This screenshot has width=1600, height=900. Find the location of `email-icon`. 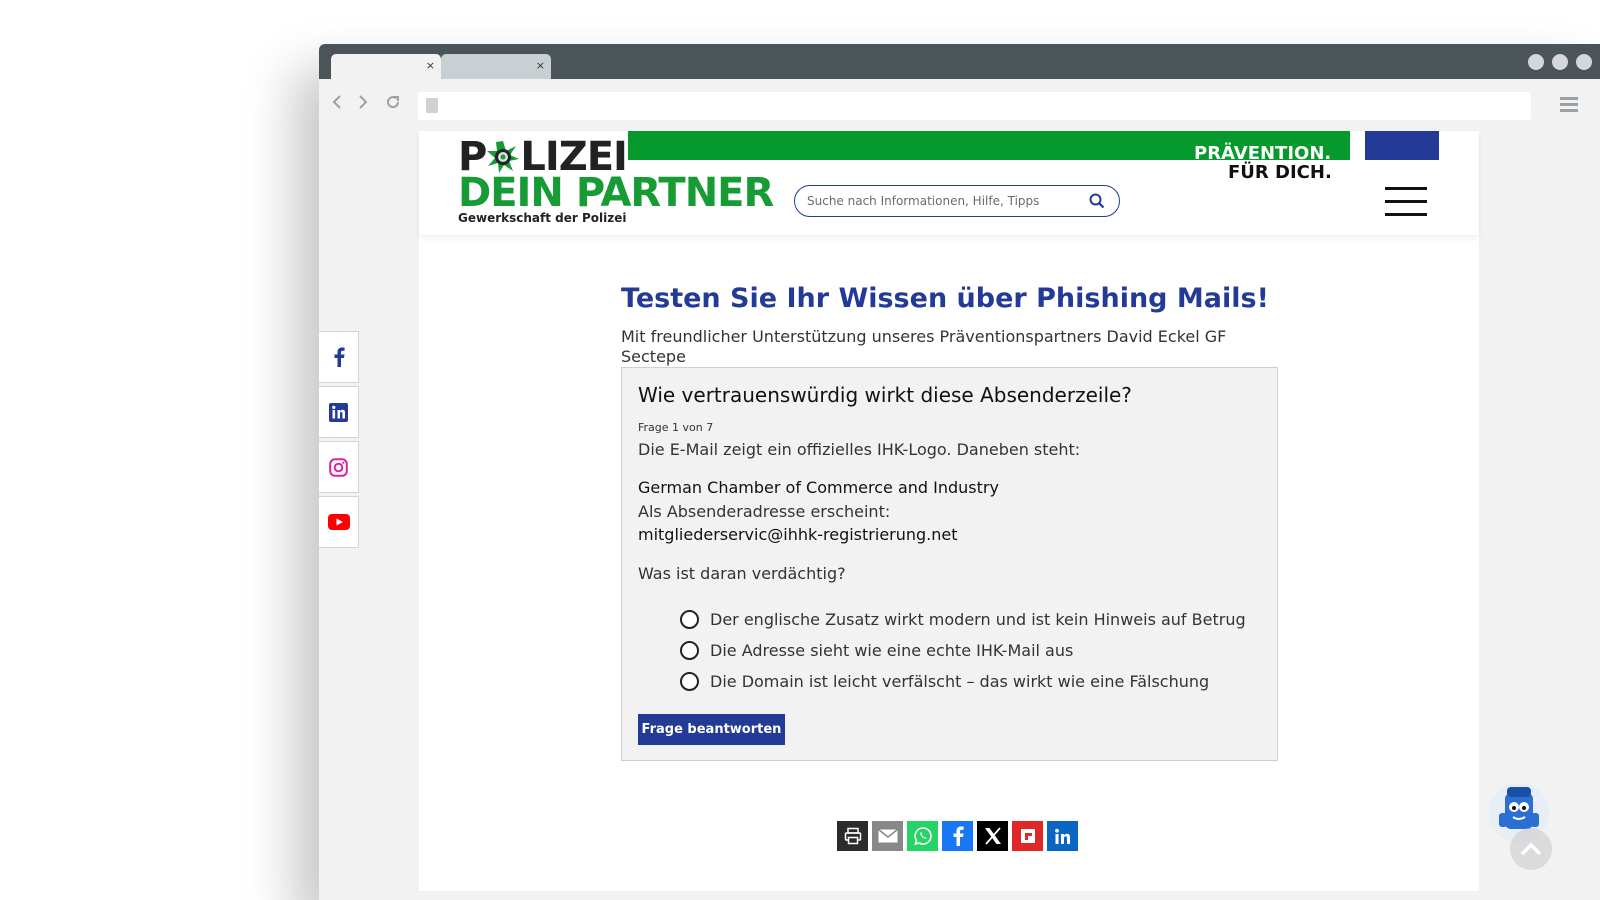

email-icon is located at coordinates (887, 836).